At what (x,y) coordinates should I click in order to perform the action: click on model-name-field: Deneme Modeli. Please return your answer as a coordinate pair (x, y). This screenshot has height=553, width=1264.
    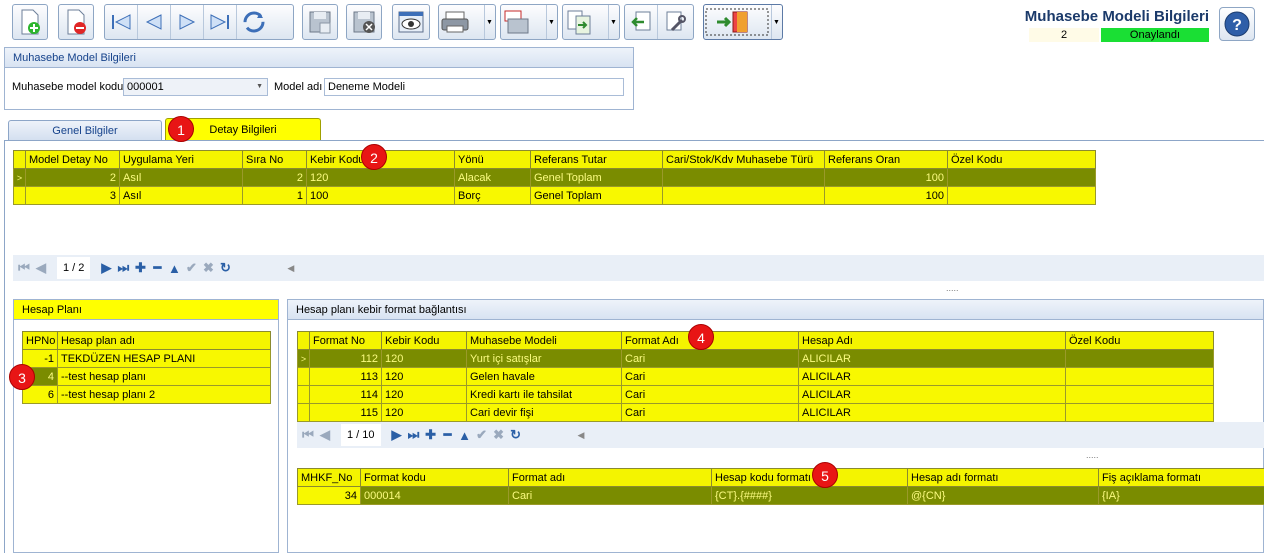
    Looking at the image, I should click on (474, 87).